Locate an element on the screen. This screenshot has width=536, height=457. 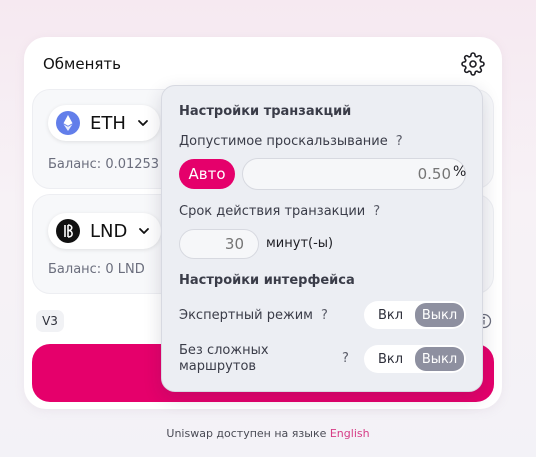
language-footer: Uniswap доступен на языке English is located at coordinates (268, 433).